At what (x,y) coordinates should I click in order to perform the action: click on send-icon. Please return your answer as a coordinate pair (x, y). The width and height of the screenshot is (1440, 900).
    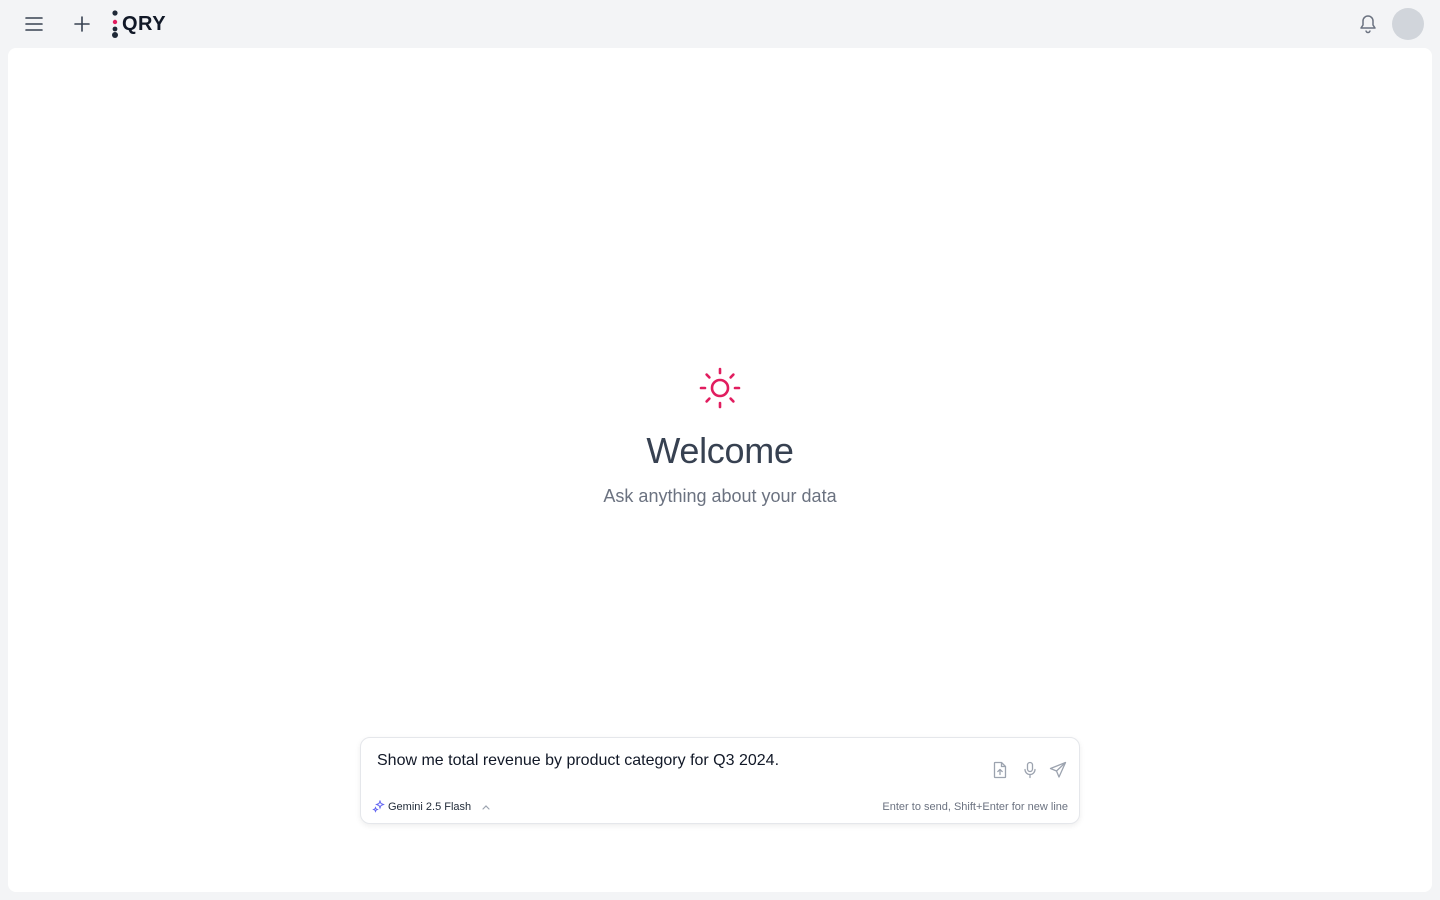
    Looking at the image, I should click on (1058, 769).